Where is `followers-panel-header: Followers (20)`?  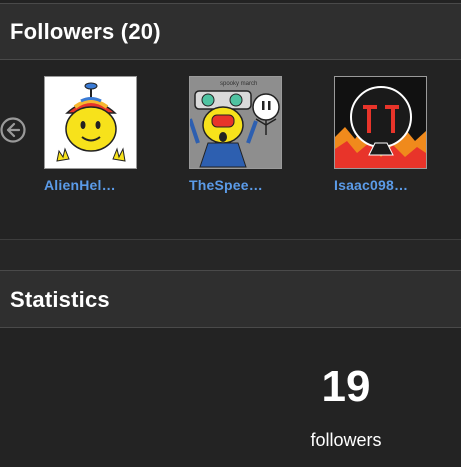 followers-panel-header: Followers (20) is located at coordinates (230, 31).